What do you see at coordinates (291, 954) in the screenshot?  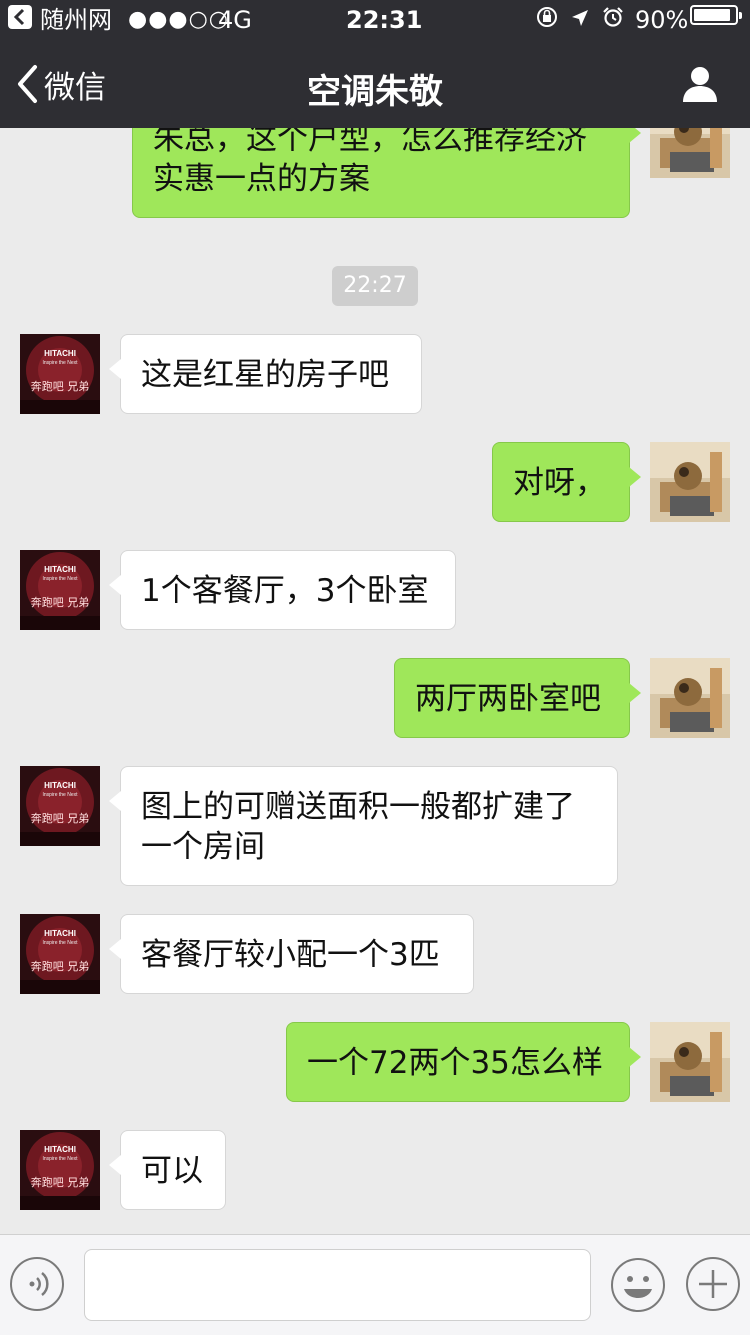 I see `received-message-bubble: 客餐厅较小配一个3匹` at bounding box center [291, 954].